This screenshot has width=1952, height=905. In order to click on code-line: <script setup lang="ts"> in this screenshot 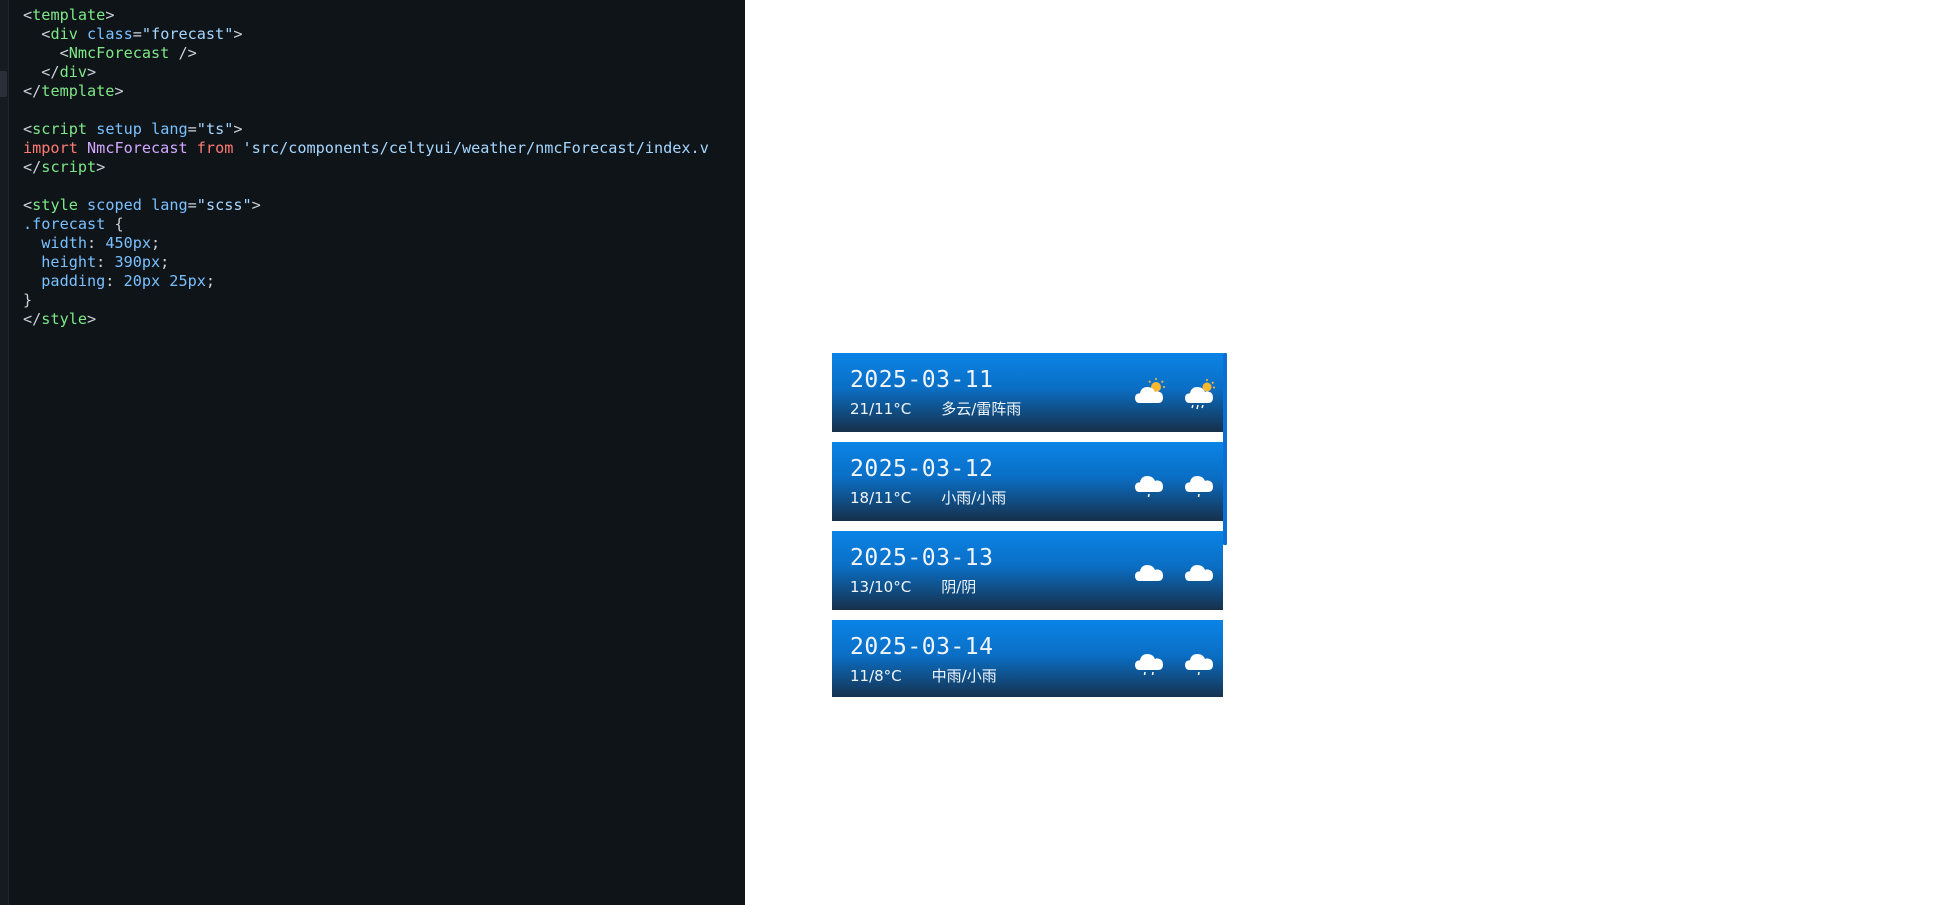, I will do `click(366, 129)`.